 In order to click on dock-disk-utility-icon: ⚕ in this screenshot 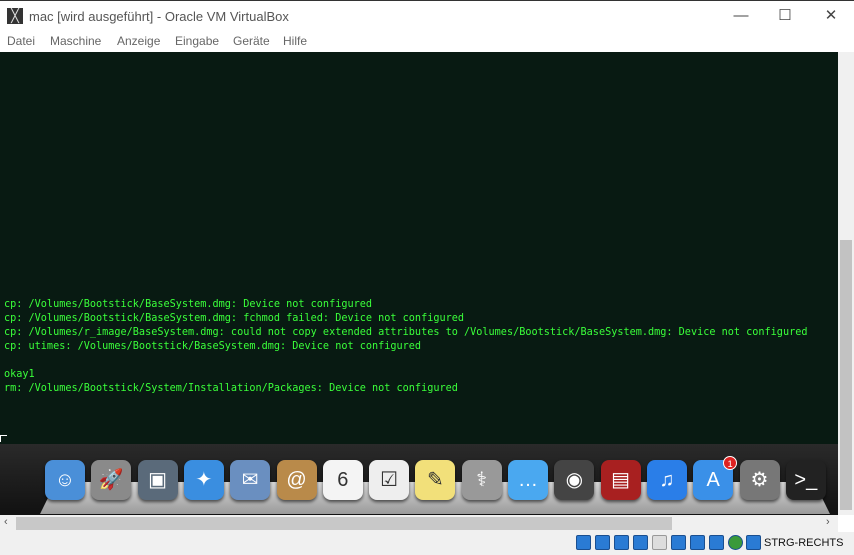, I will do `click(481, 480)`.